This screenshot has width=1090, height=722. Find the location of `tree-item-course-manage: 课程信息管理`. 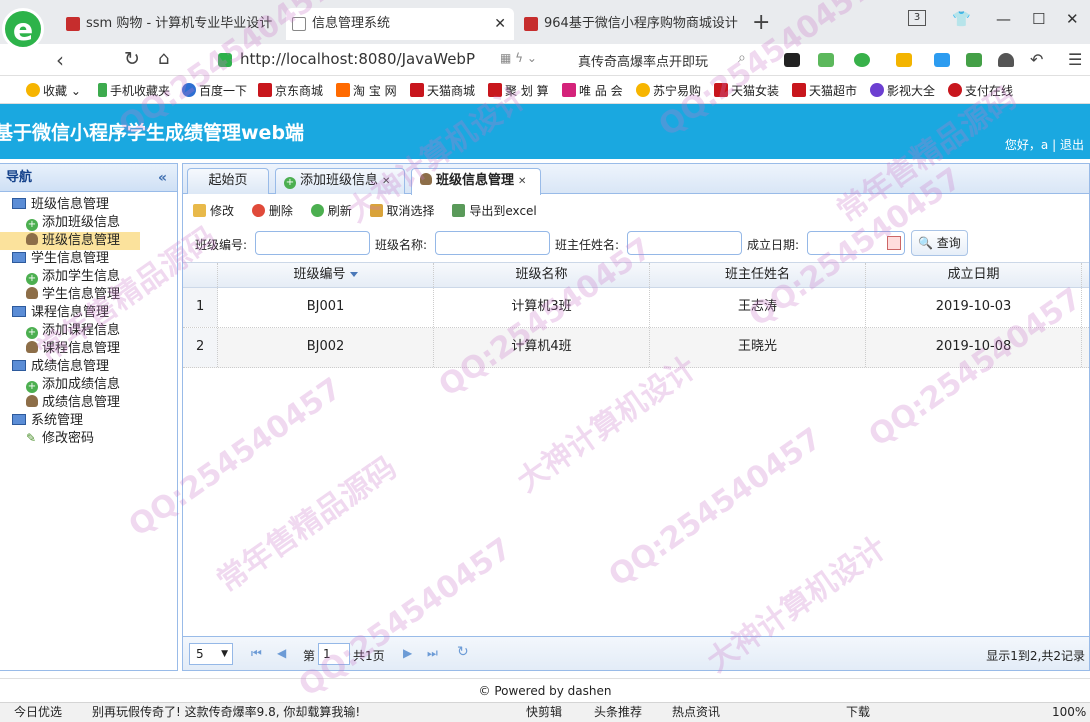

tree-item-course-manage: 课程信息管理 is located at coordinates (88, 349).